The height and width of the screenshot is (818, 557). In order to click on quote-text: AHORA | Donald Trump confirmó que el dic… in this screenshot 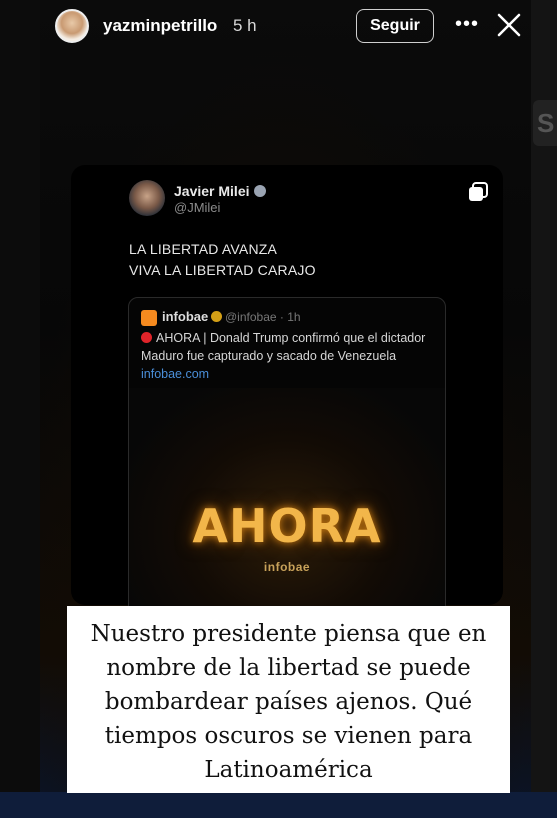, I will do `click(283, 356)`.